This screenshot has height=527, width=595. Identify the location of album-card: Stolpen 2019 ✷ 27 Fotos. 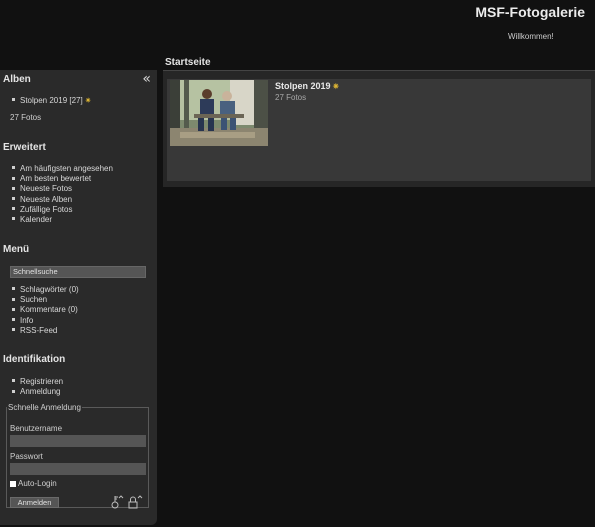
(379, 130).